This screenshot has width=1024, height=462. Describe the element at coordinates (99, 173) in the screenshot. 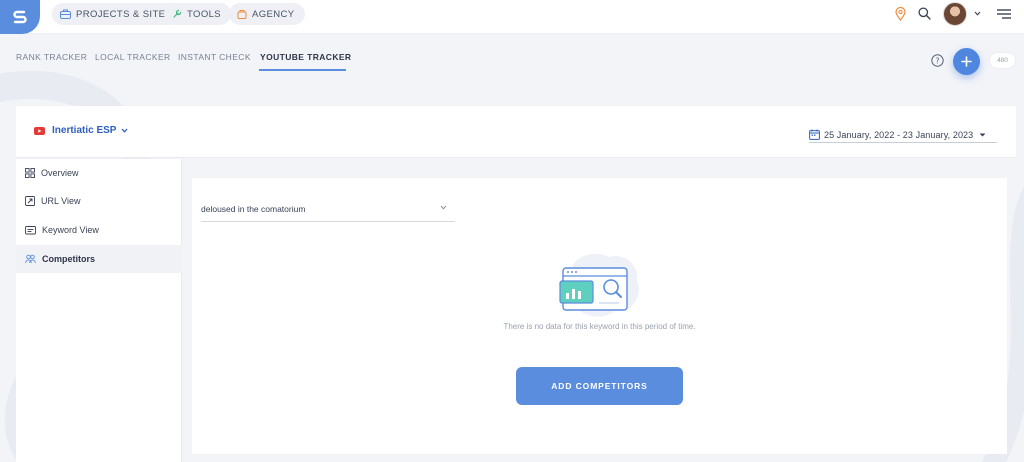

I see `sidebar-item-overview: Overview` at that location.